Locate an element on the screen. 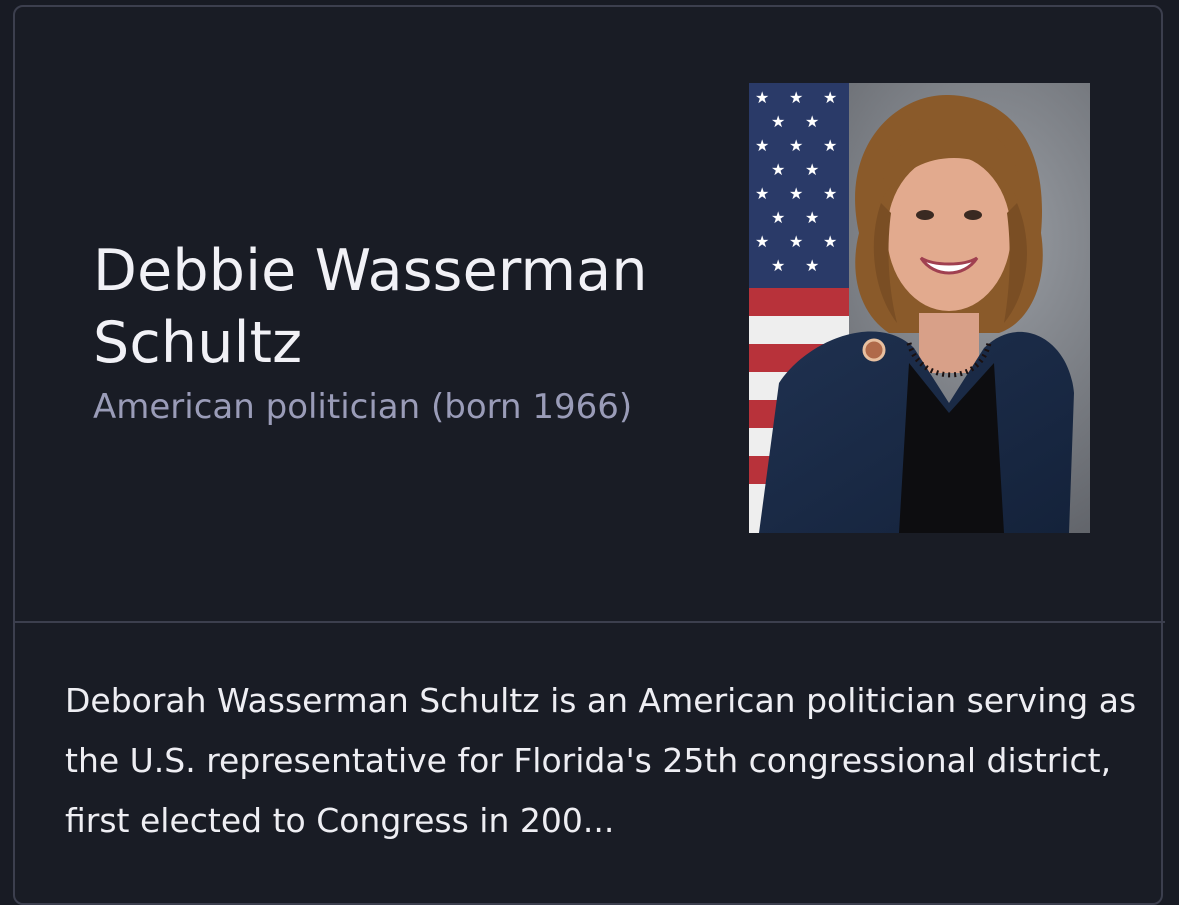 The height and width of the screenshot is (905, 1179). portrait-icon: ★ ★ ★ ★ ★ ★ ★ ★ ★ ★ ★ ★ ★ ★ ★ ★ ★ ★ ★ ★ is located at coordinates (919, 308).